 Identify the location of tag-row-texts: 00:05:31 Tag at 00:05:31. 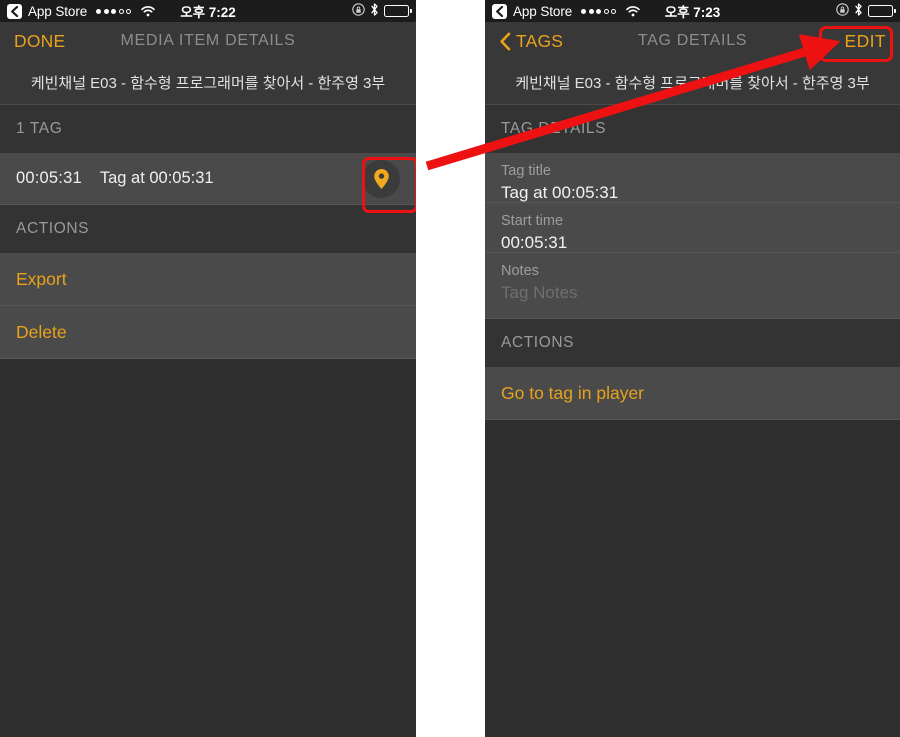
(115, 178).